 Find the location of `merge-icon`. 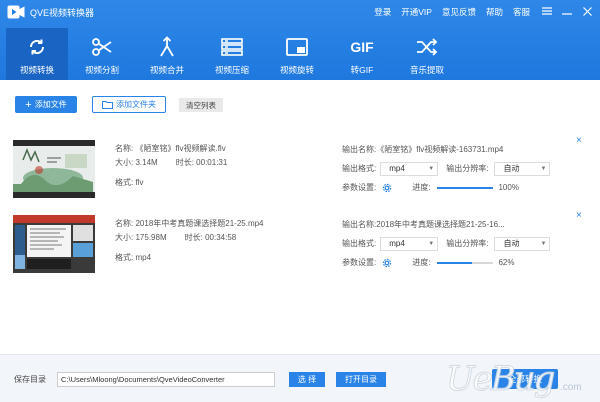

merge-icon is located at coordinates (167, 47).